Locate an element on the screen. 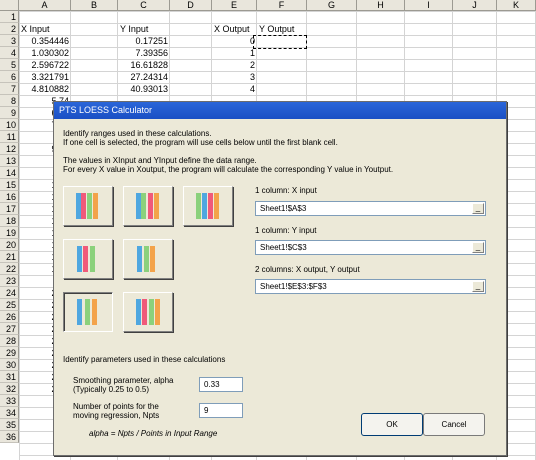 This screenshot has height=460, width=536. column-header-j: J is located at coordinates (475, 5).